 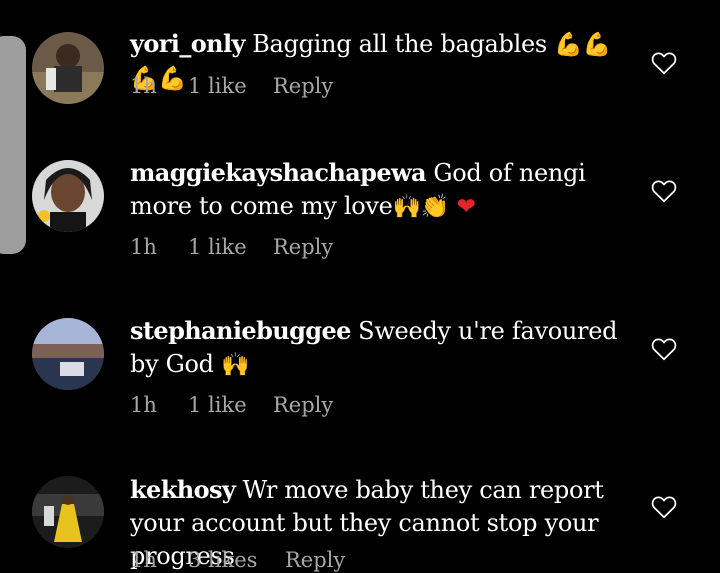 I want to click on comment-username: kekhosy, so click(x=183, y=489).